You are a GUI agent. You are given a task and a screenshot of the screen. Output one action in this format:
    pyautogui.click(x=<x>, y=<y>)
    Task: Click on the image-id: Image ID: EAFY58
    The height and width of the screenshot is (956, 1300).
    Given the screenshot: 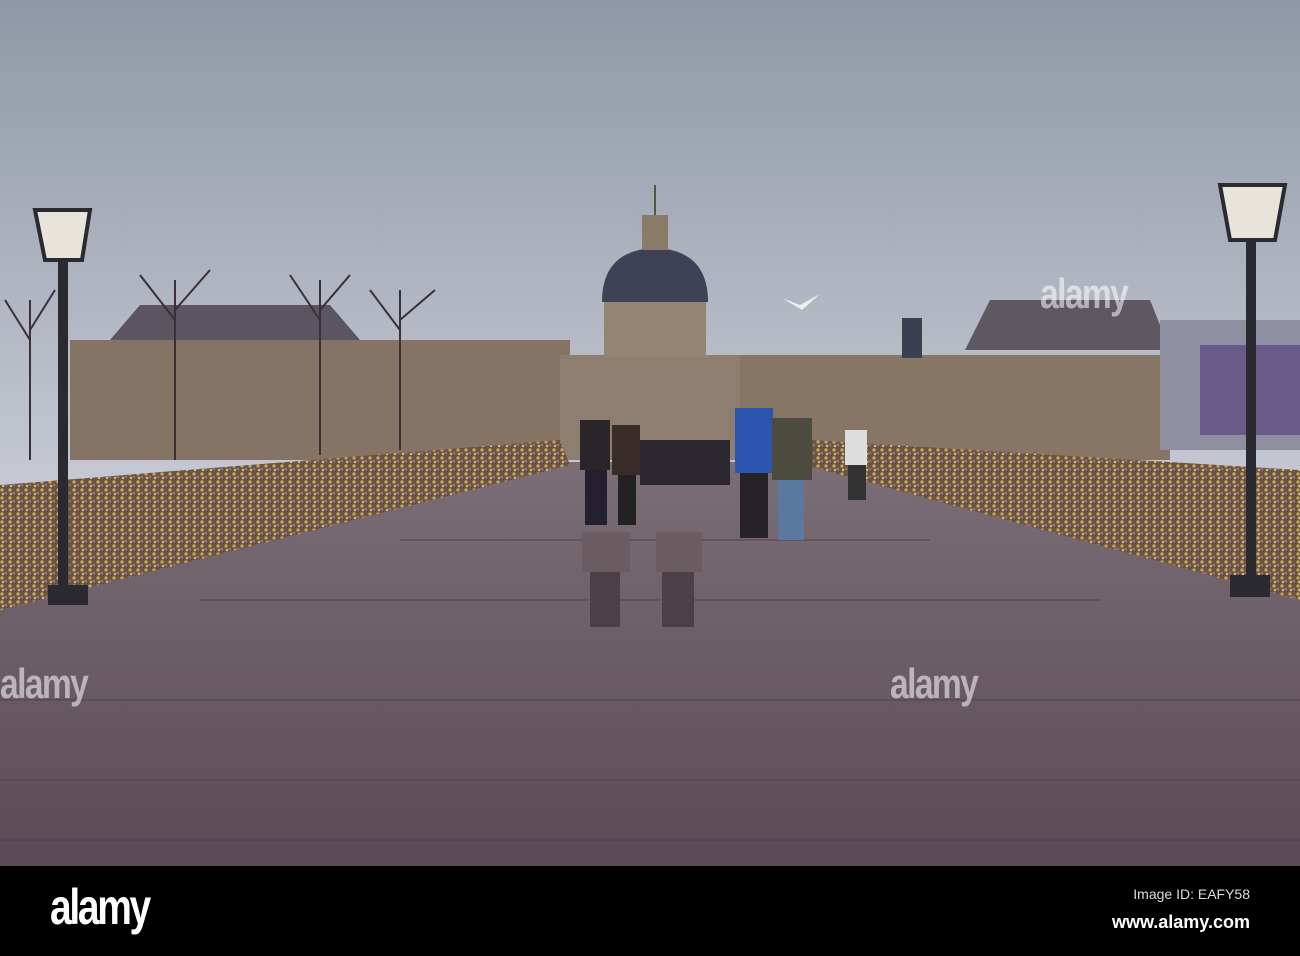 What is the action you would take?
    pyautogui.click(x=1191, y=894)
    